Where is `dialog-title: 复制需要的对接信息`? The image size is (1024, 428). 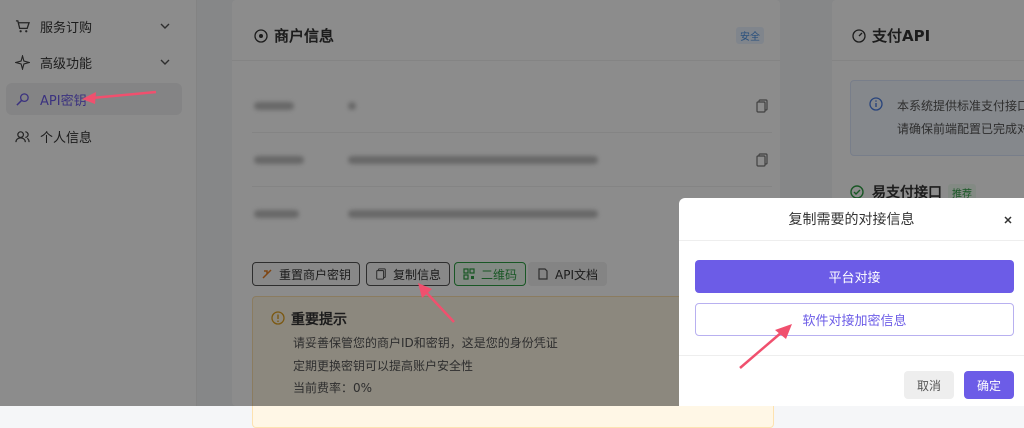 dialog-title: 复制需要的对接信息 is located at coordinates (851, 220).